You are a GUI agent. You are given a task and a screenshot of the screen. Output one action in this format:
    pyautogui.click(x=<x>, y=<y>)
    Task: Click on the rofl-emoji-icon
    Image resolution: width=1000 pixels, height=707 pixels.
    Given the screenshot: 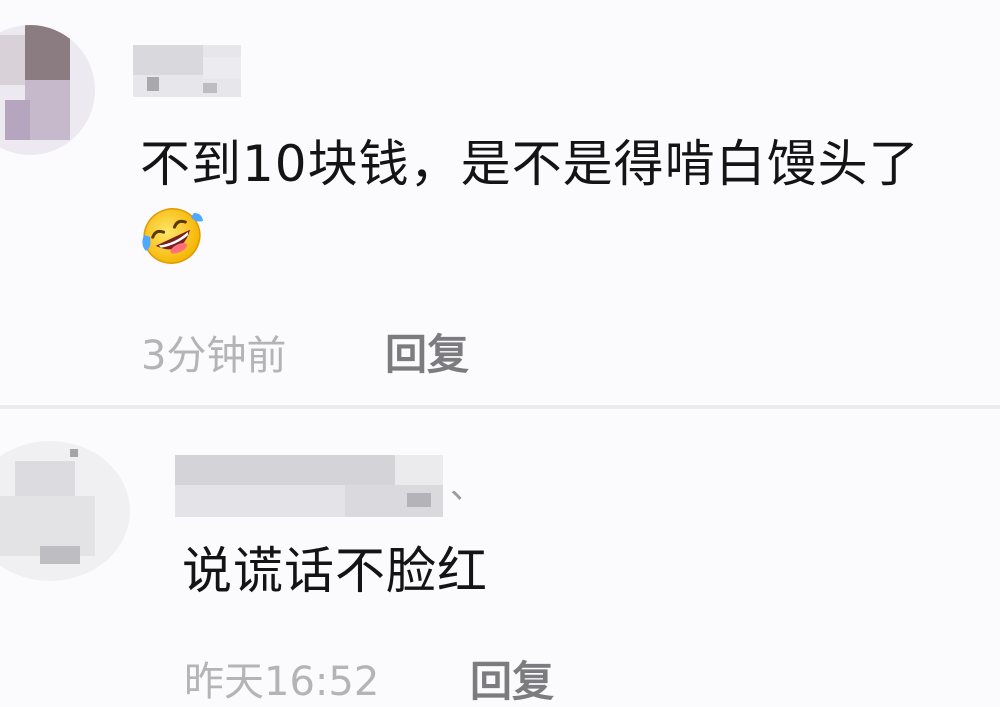 What is the action you would take?
    pyautogui.click(x=172, y=247)
    